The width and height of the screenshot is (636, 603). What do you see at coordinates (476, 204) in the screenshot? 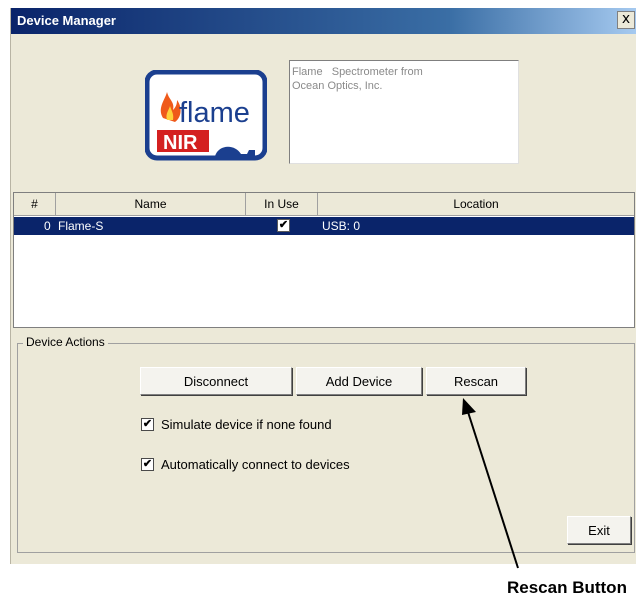
I see `column-header-location: Location` at bounding box center [476, 204].